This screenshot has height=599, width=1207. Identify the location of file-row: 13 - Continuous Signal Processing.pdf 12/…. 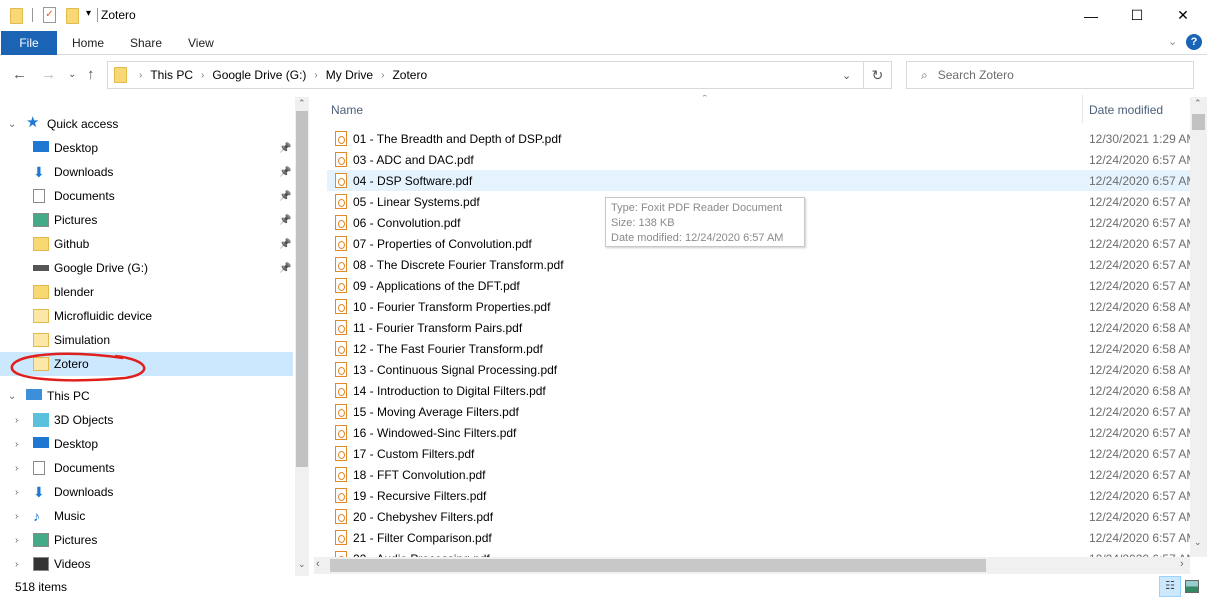
(760, 369).